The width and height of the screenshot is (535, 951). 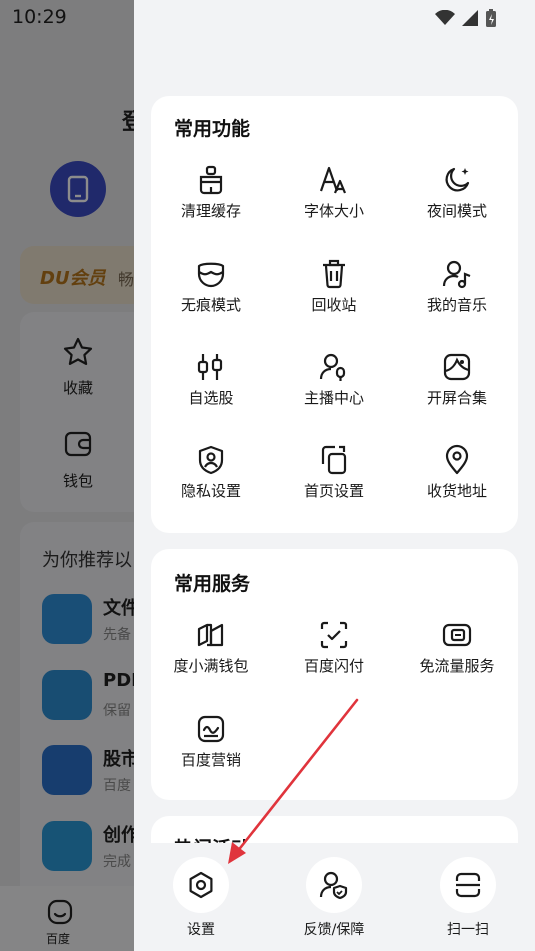 What do you see at coordinates (211, 275) in the screenshot?
I see `mask-icon` at bounding box center [211, 275].